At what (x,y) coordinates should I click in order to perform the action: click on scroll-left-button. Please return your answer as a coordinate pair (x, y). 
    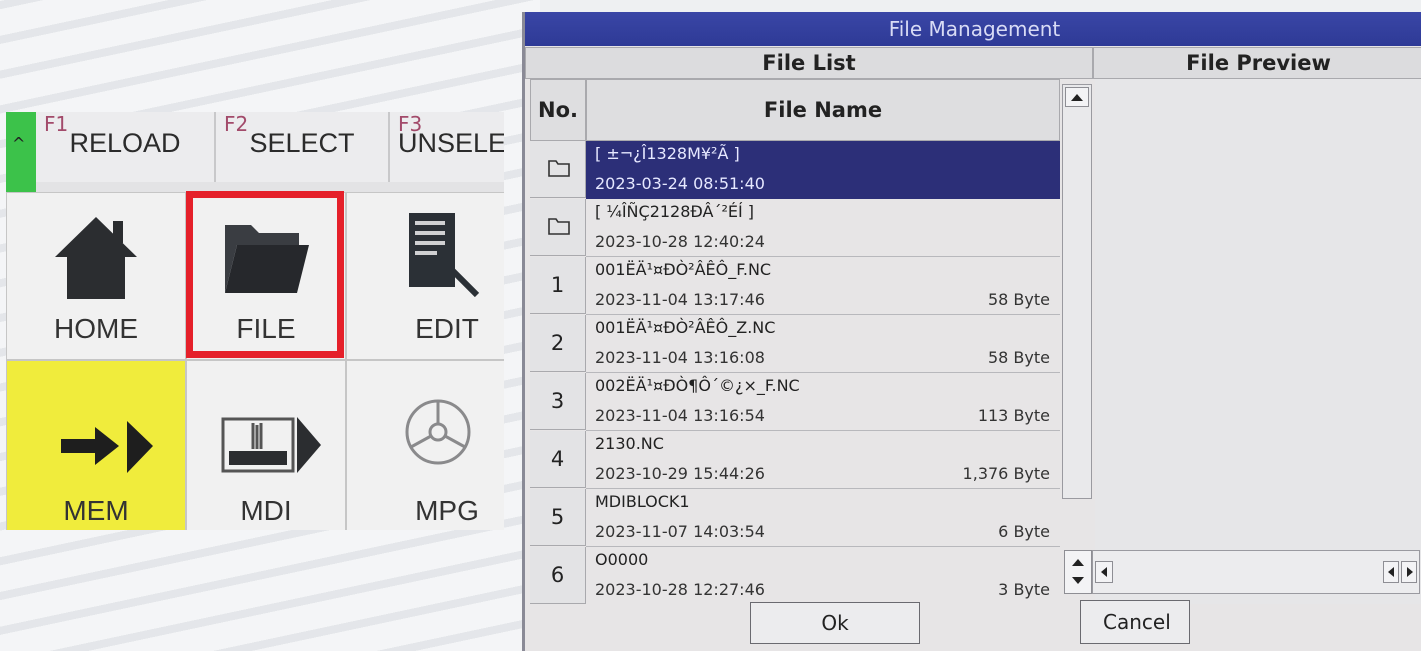
    Looking at the image, I should click on (1104, 572).